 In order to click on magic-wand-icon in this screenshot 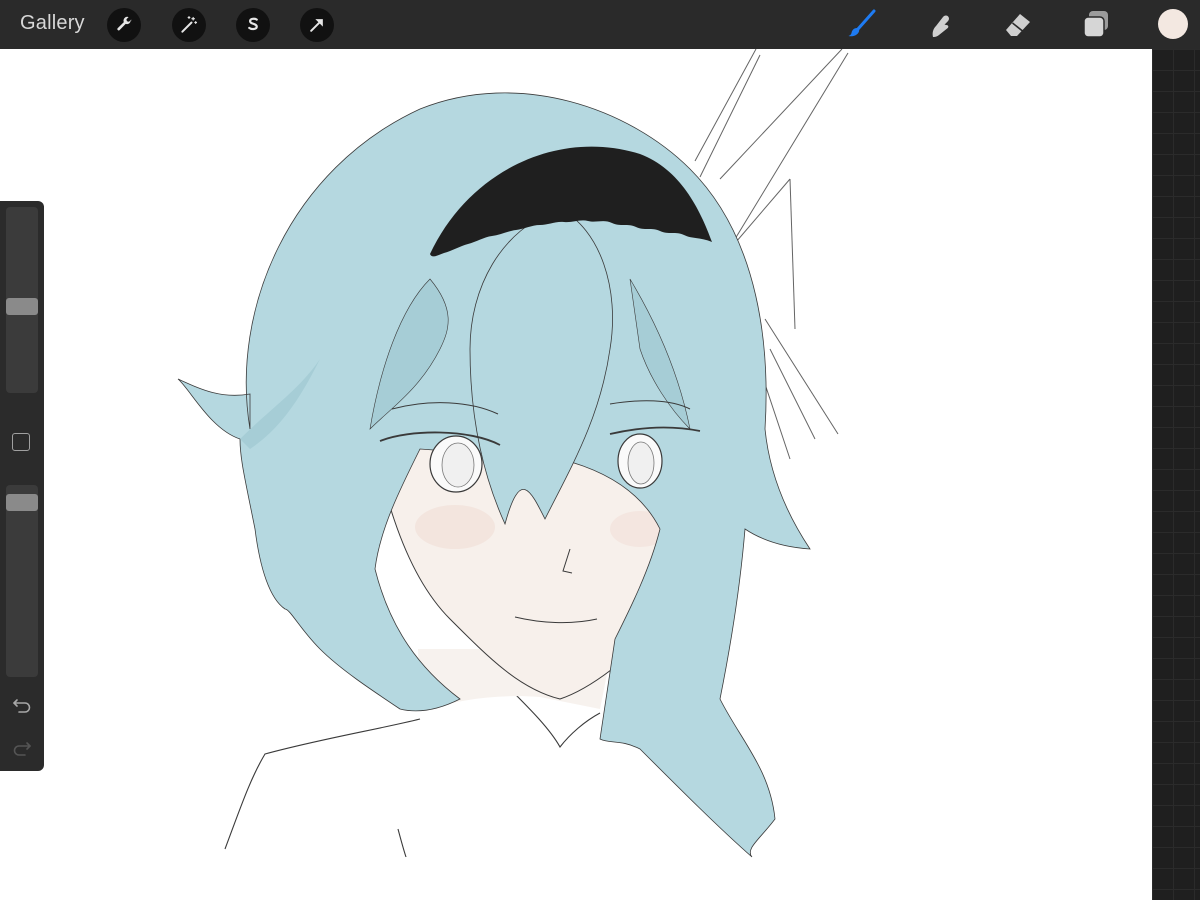, I will do `click(189, 24)`.